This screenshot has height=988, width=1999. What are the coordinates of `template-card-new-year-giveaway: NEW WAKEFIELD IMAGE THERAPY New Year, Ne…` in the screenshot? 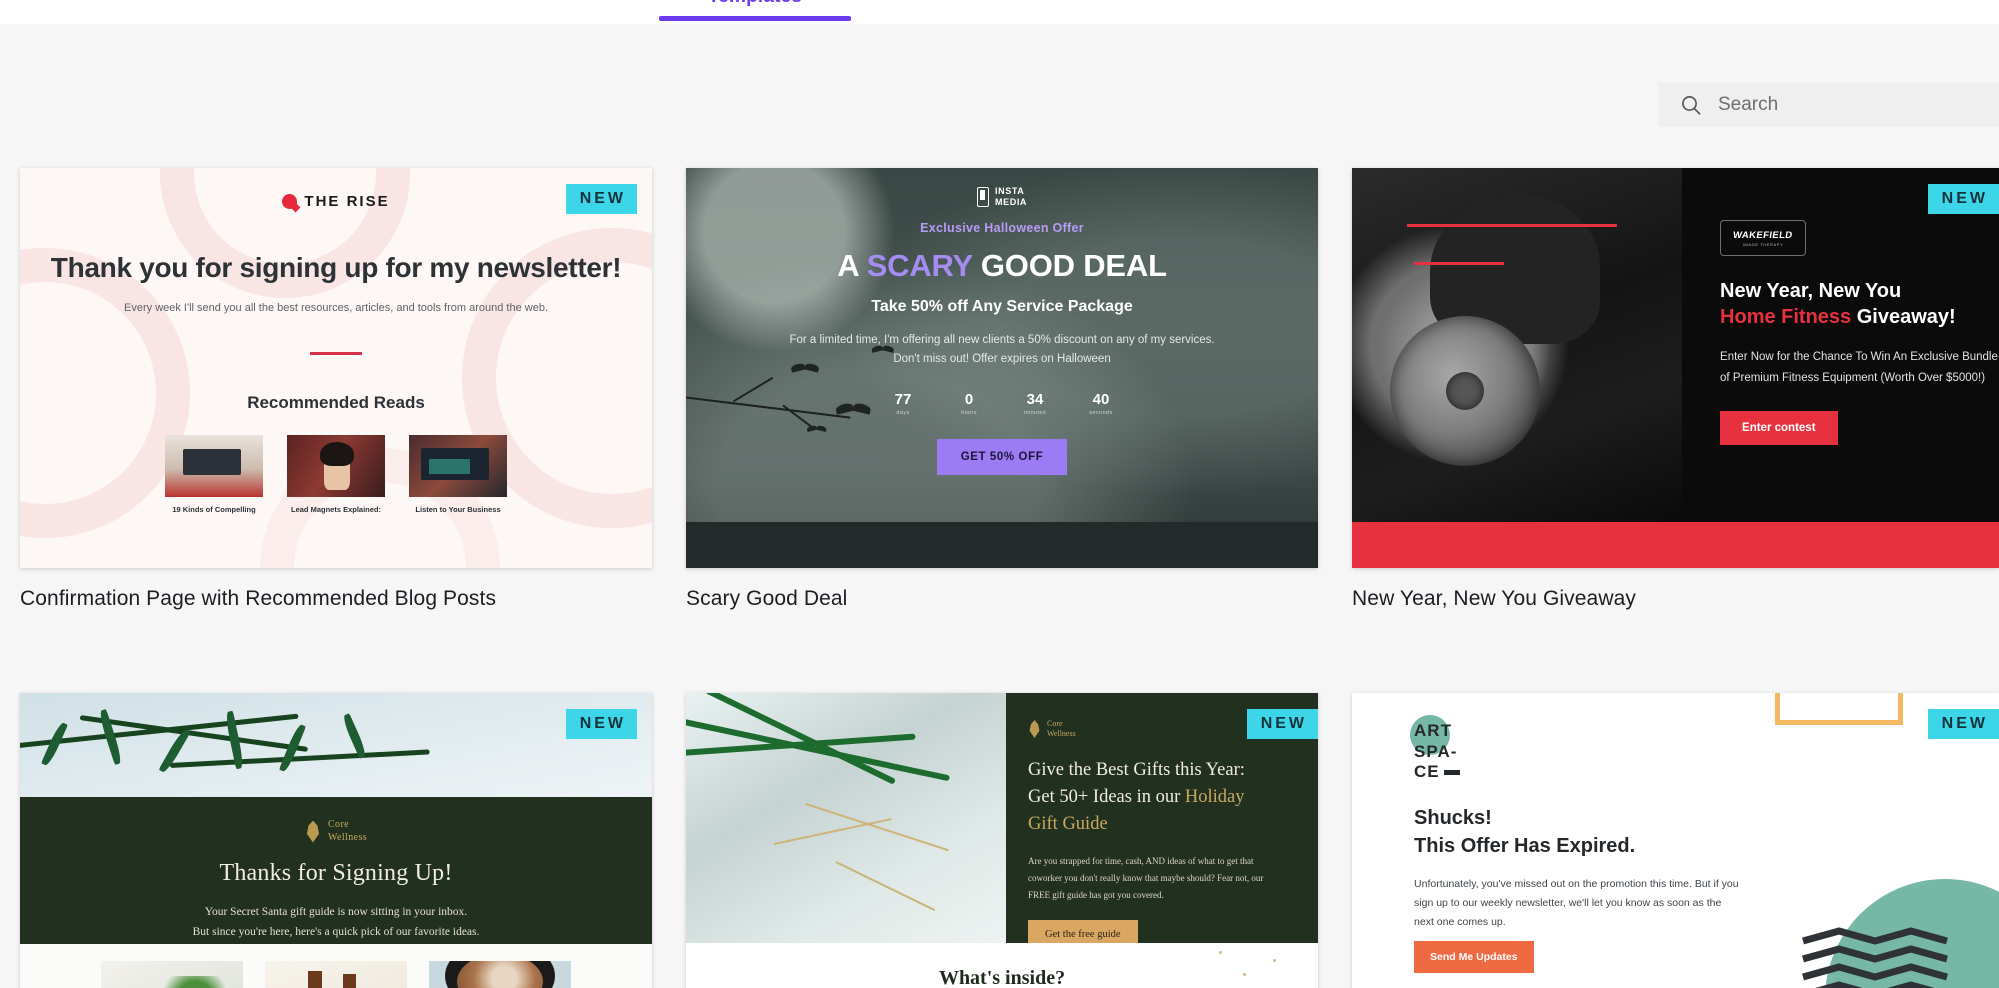 It's located at (1675, 389).